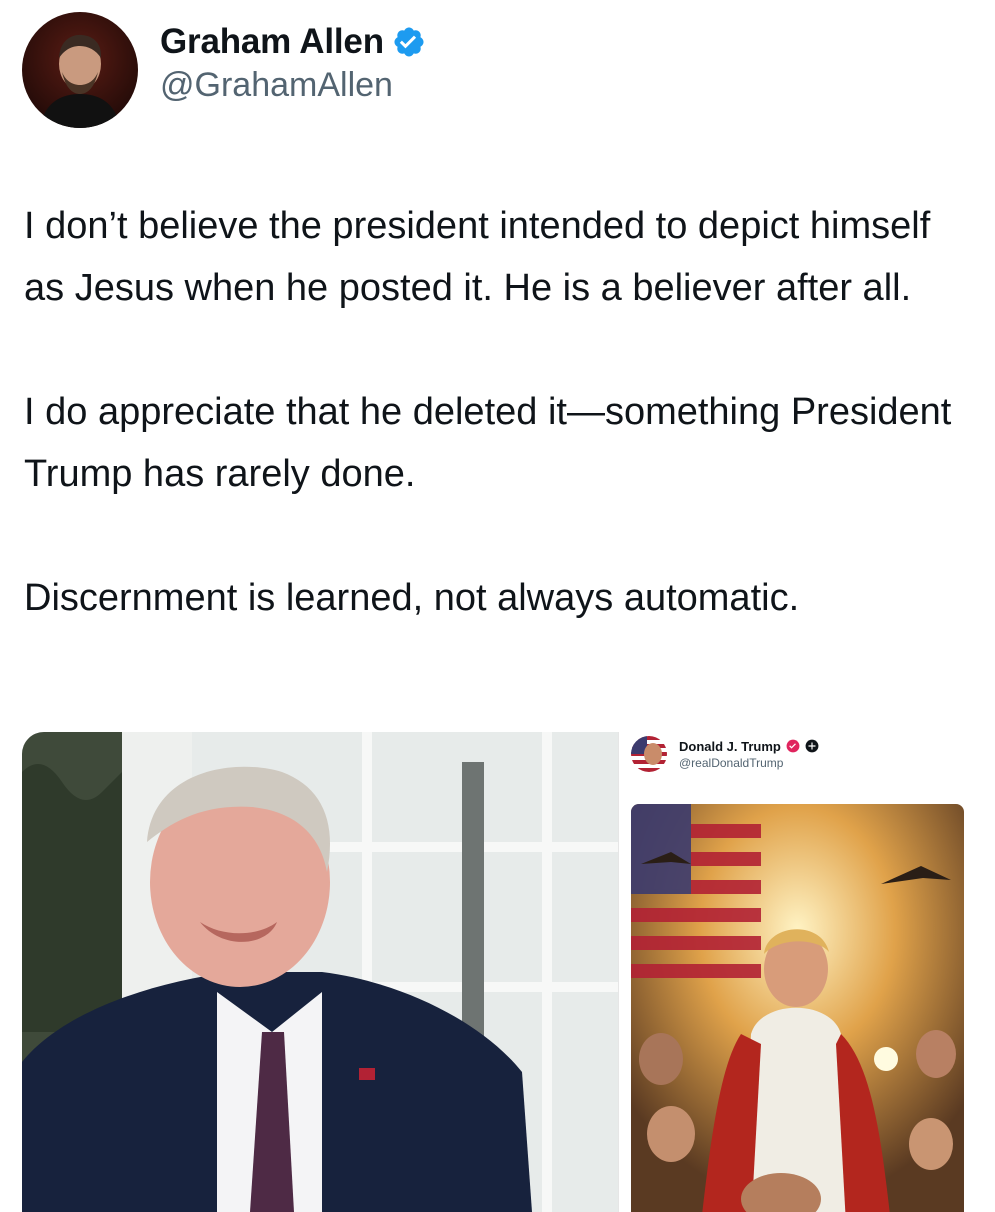 Image resolution: width=995 pixels, height=1212 pixels. I want to click on embedded-post: Donald J. Trump @realDonaldTrump, so click(796, 972).